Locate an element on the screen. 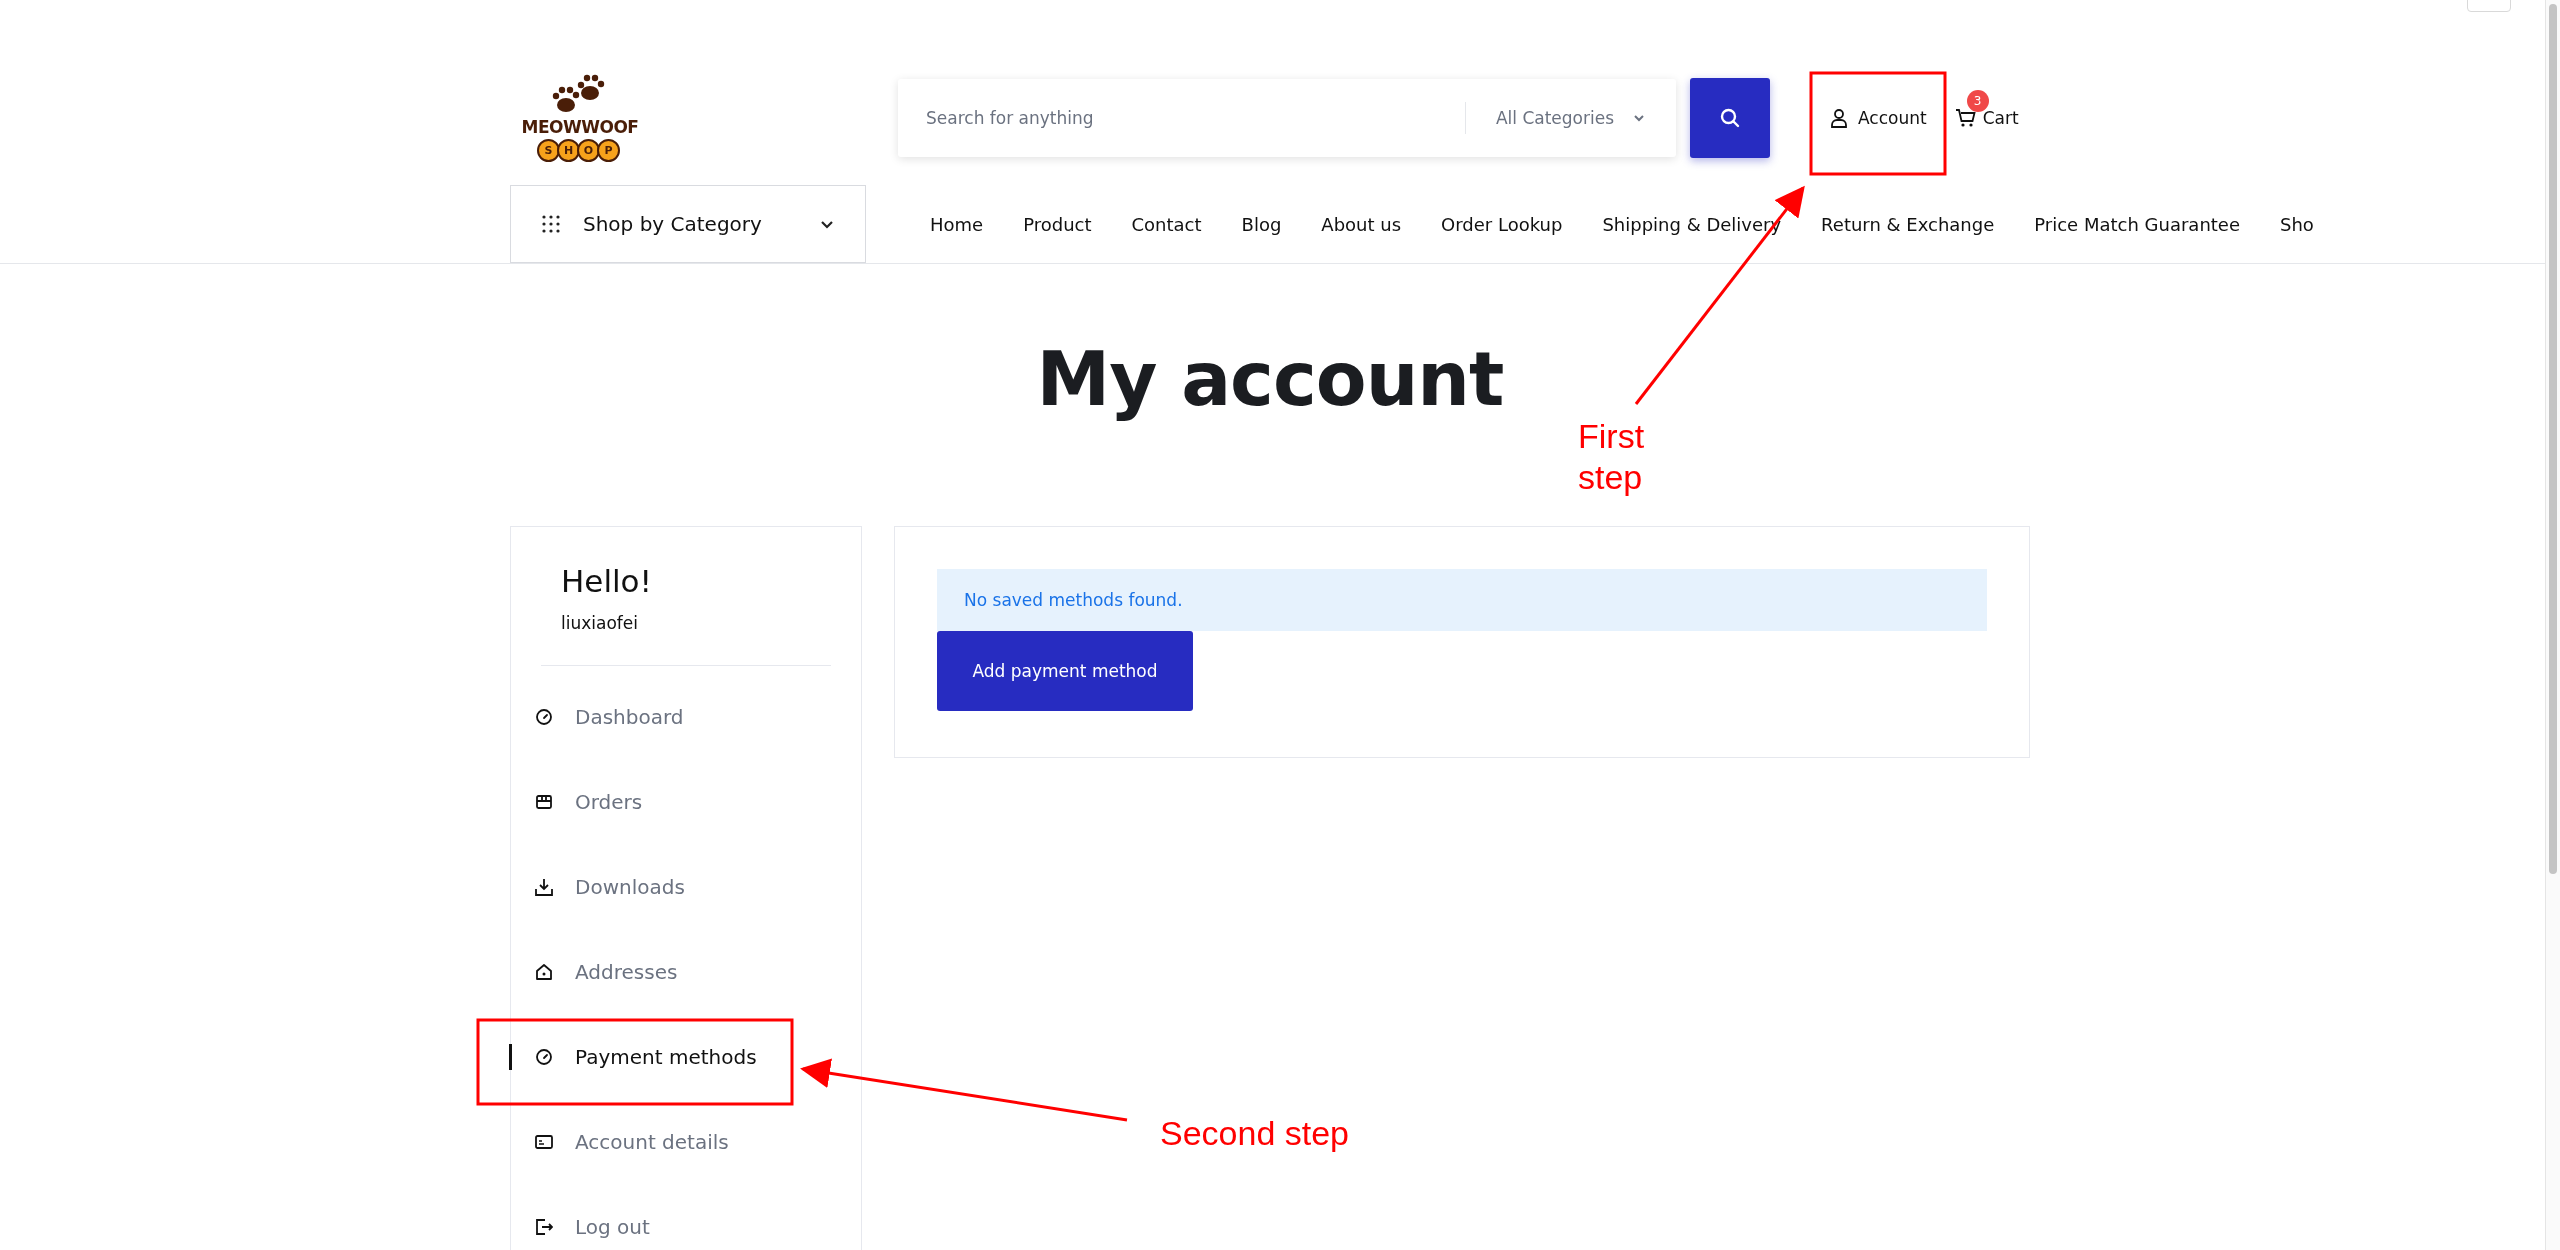  account-link: Account is located at coordinates (1878, 117).